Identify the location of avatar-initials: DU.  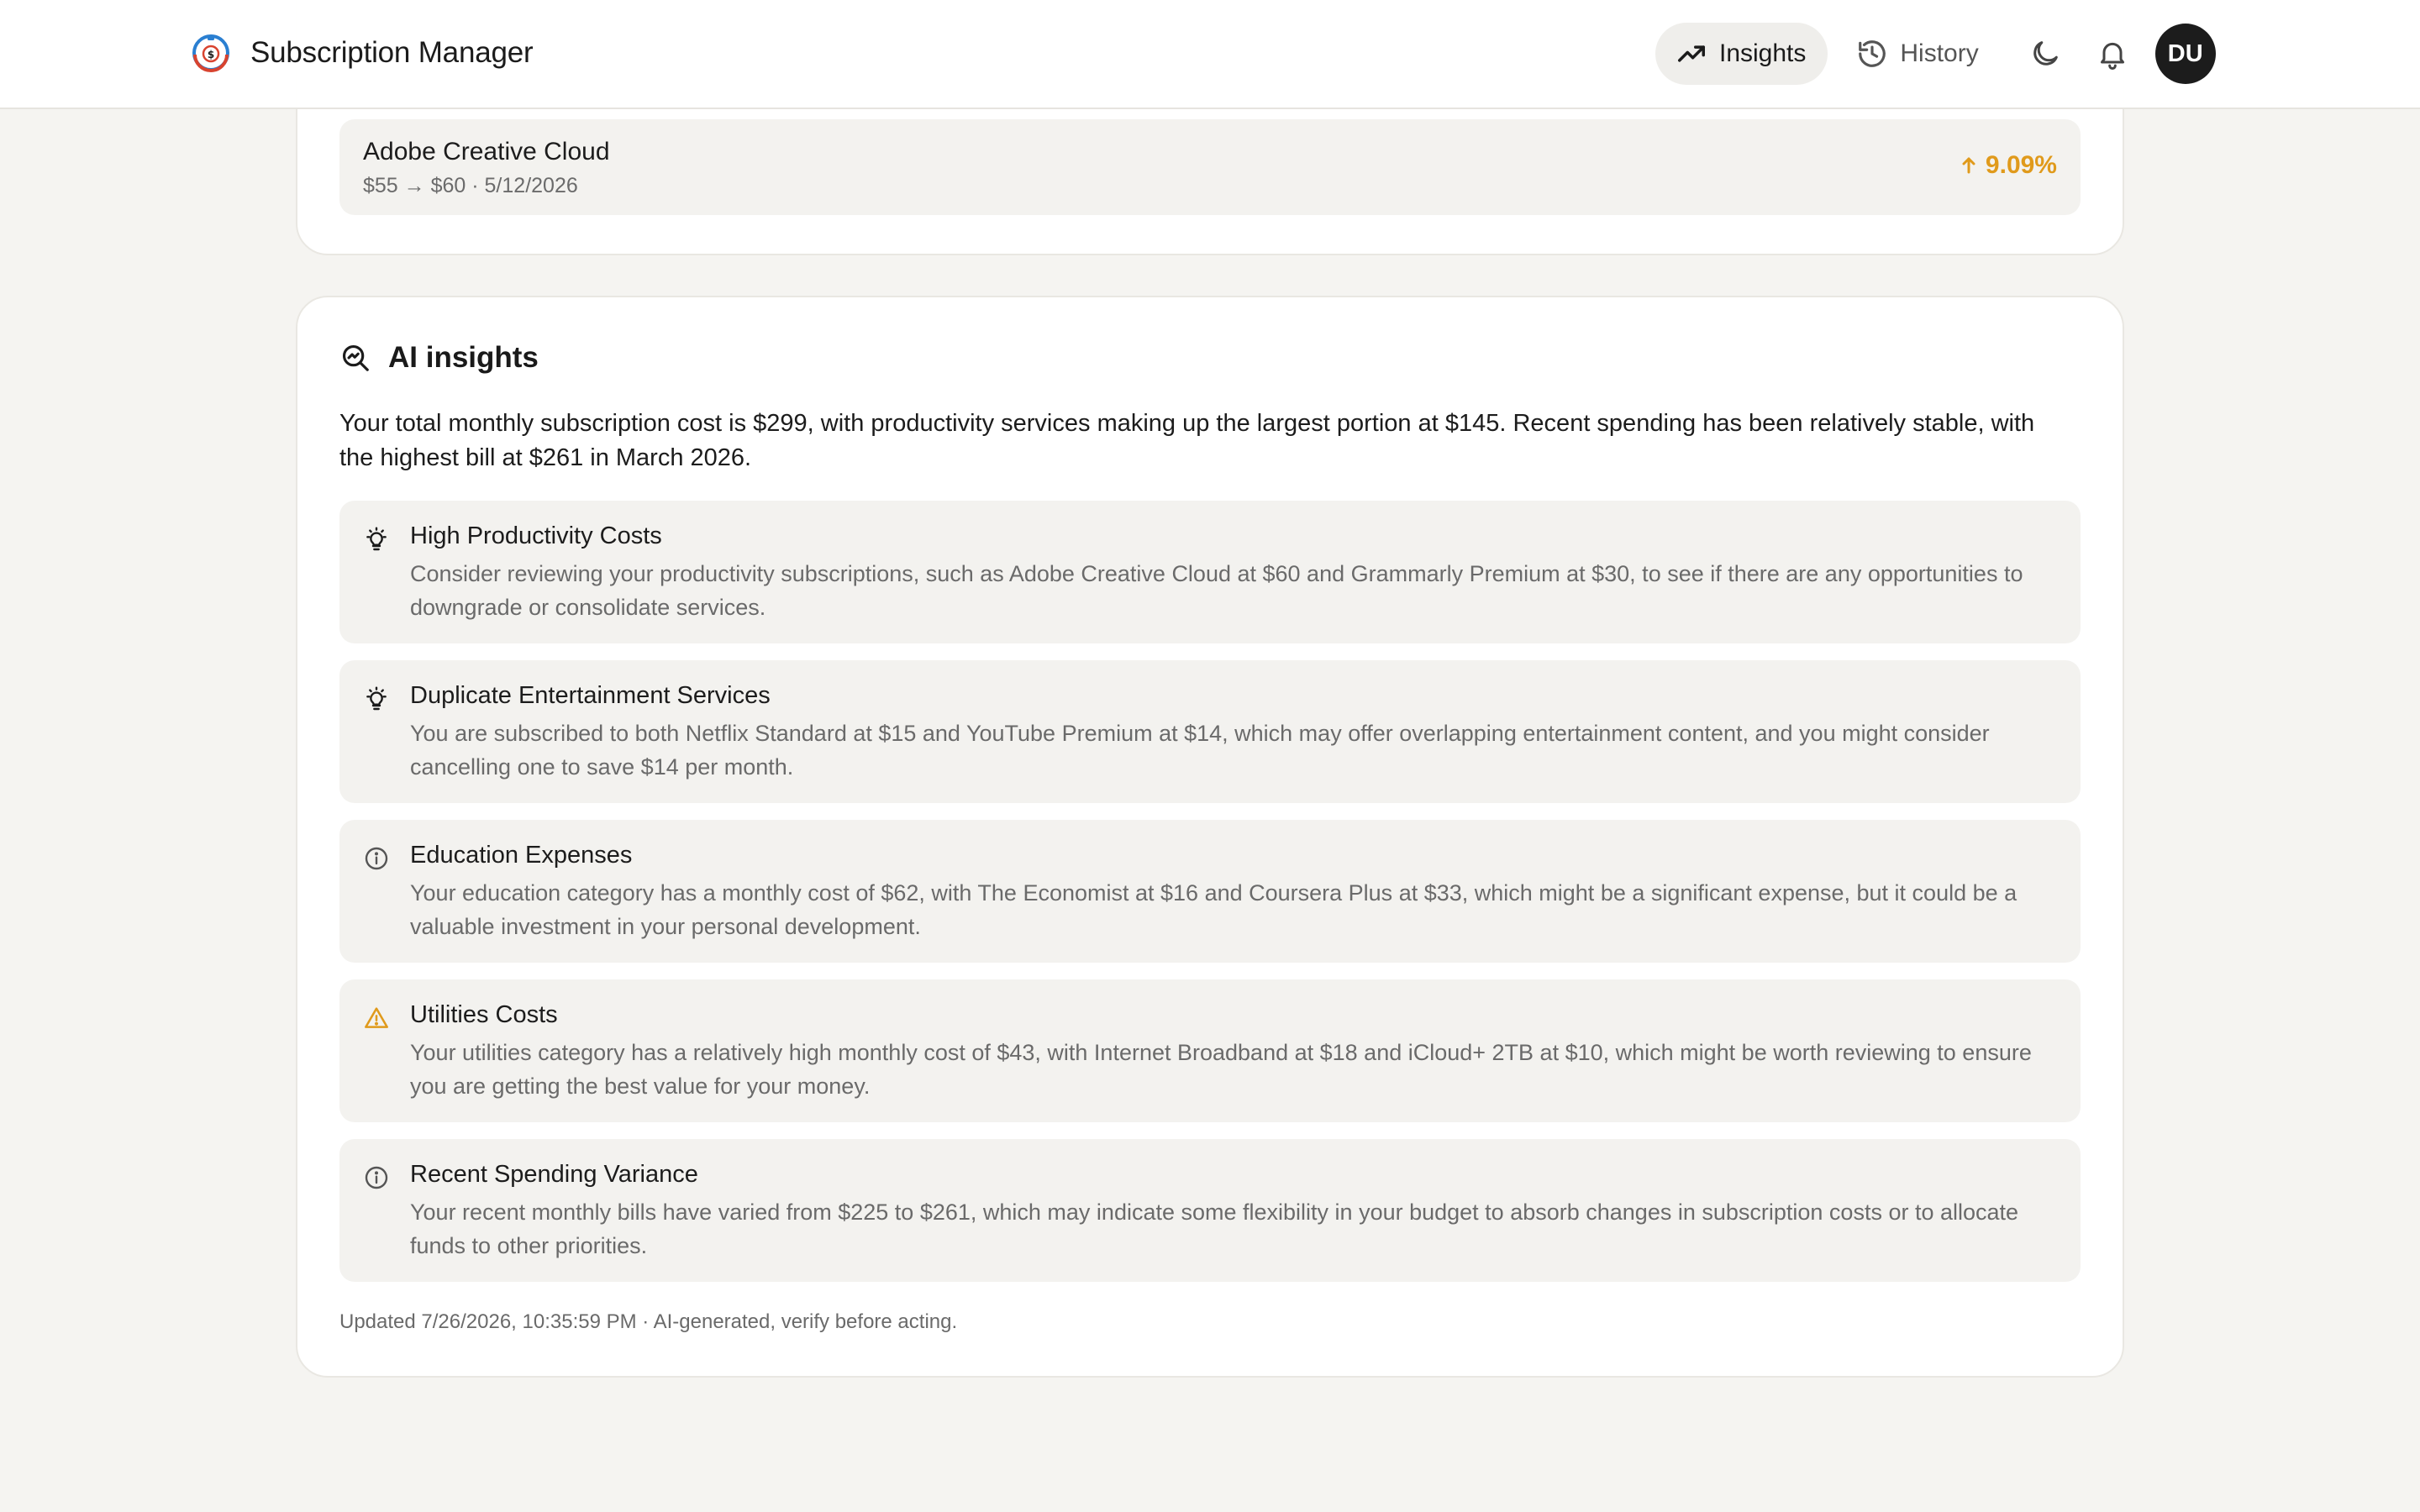
(2185, 53).